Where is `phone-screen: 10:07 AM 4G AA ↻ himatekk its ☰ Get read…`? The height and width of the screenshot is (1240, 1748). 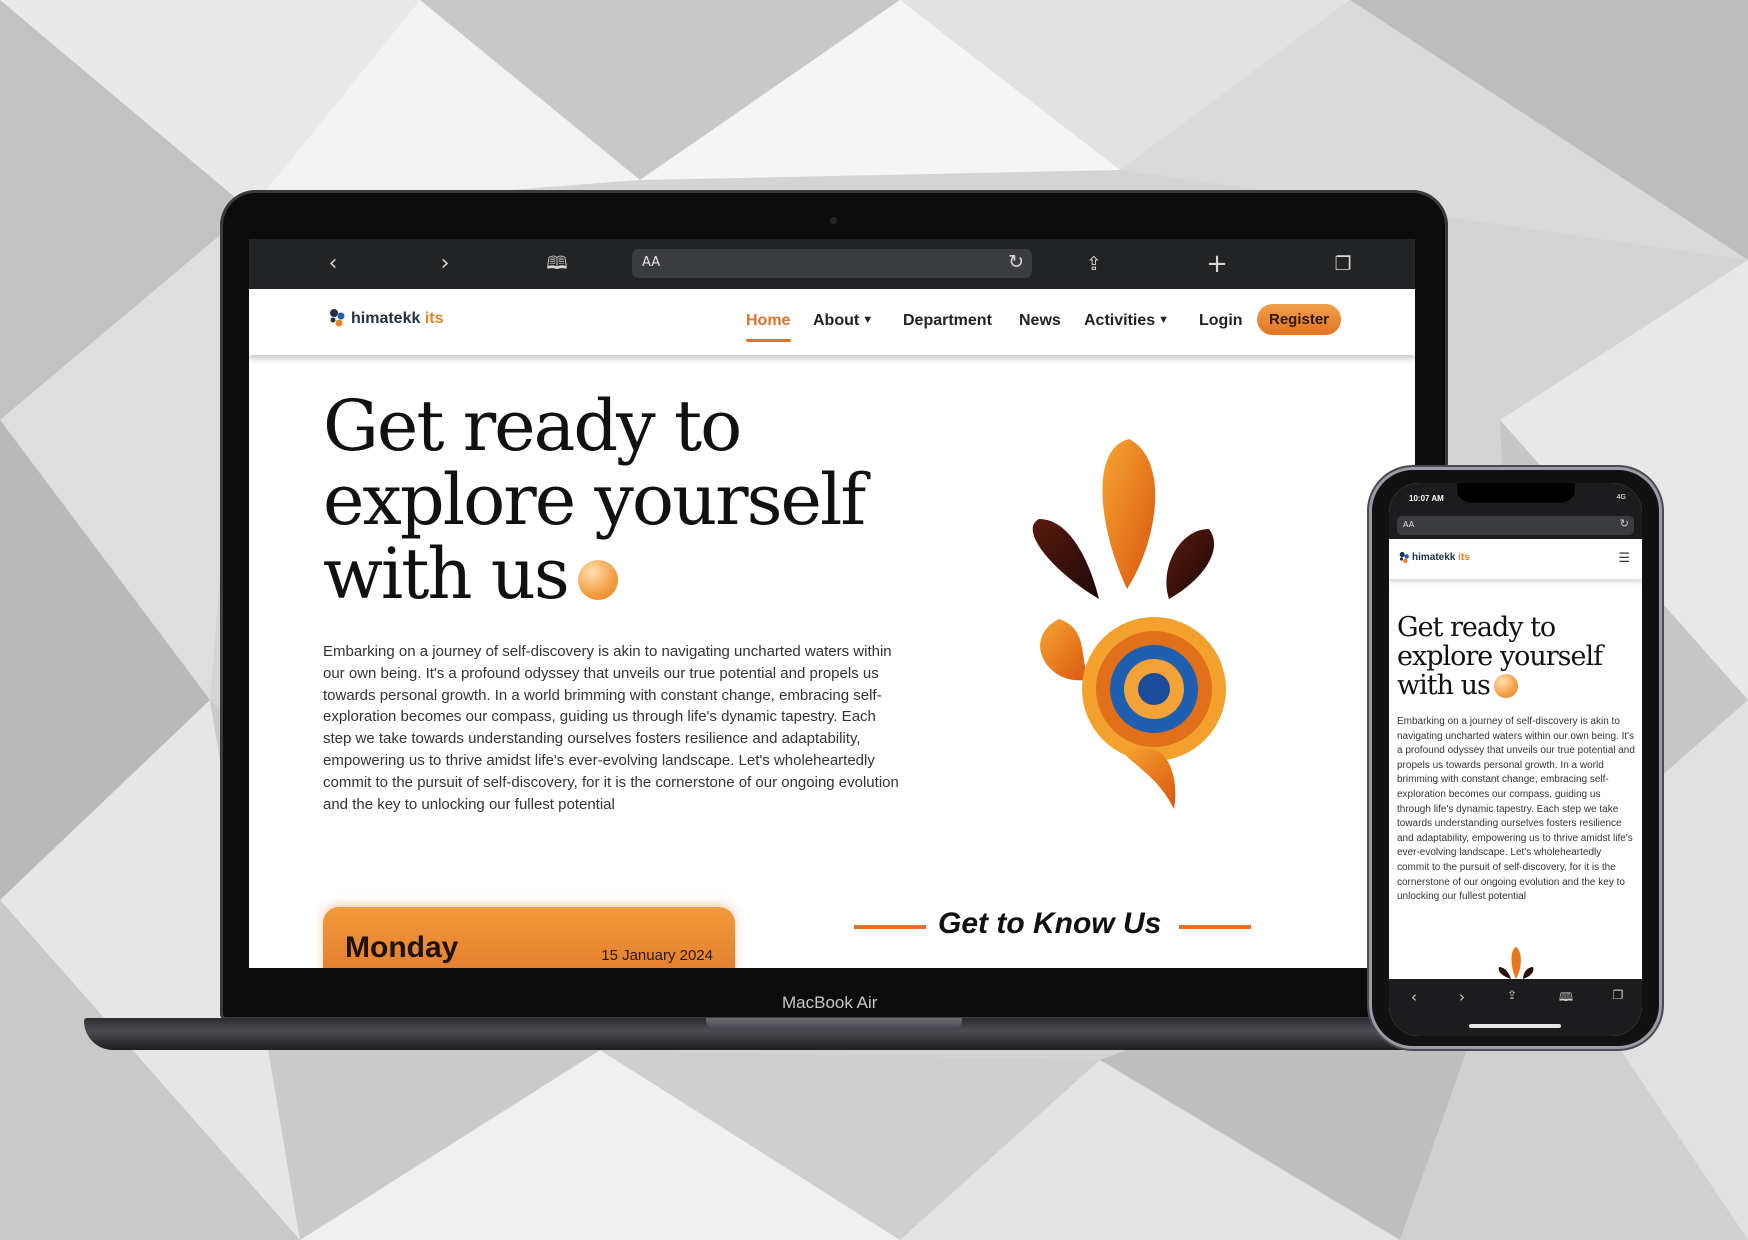 phone-screen: 10:07 AM 4G AA ↻ himatekk its ☰ Get read… is located at coordinates (1515, 759).